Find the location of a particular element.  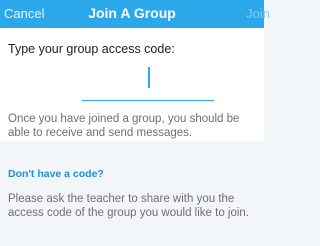

access-code-input is located at coordinates (148, 82).